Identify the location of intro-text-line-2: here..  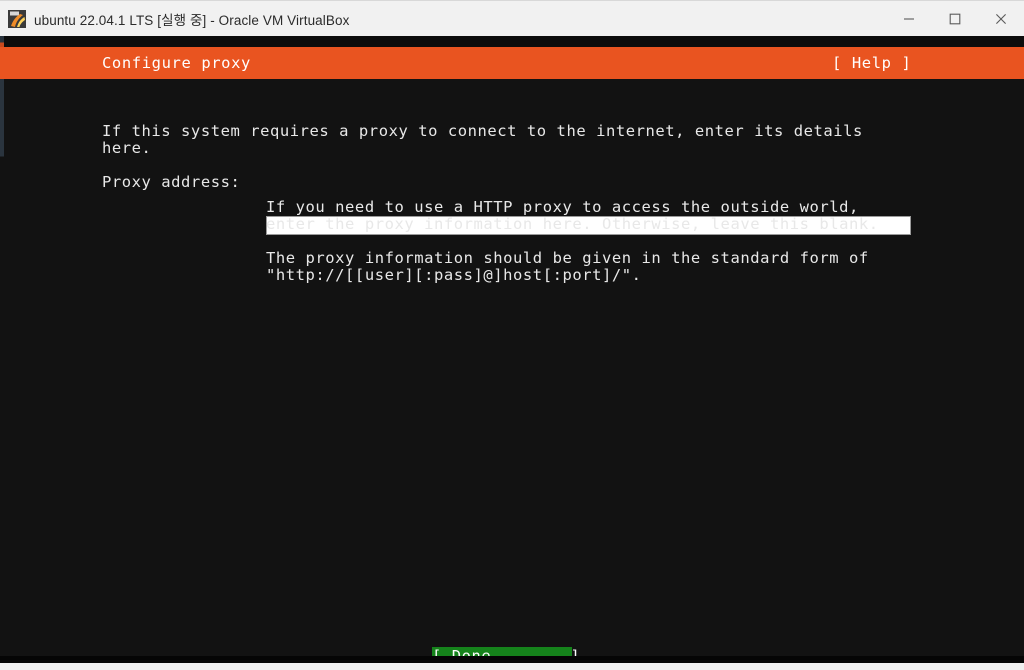
(127, 148).